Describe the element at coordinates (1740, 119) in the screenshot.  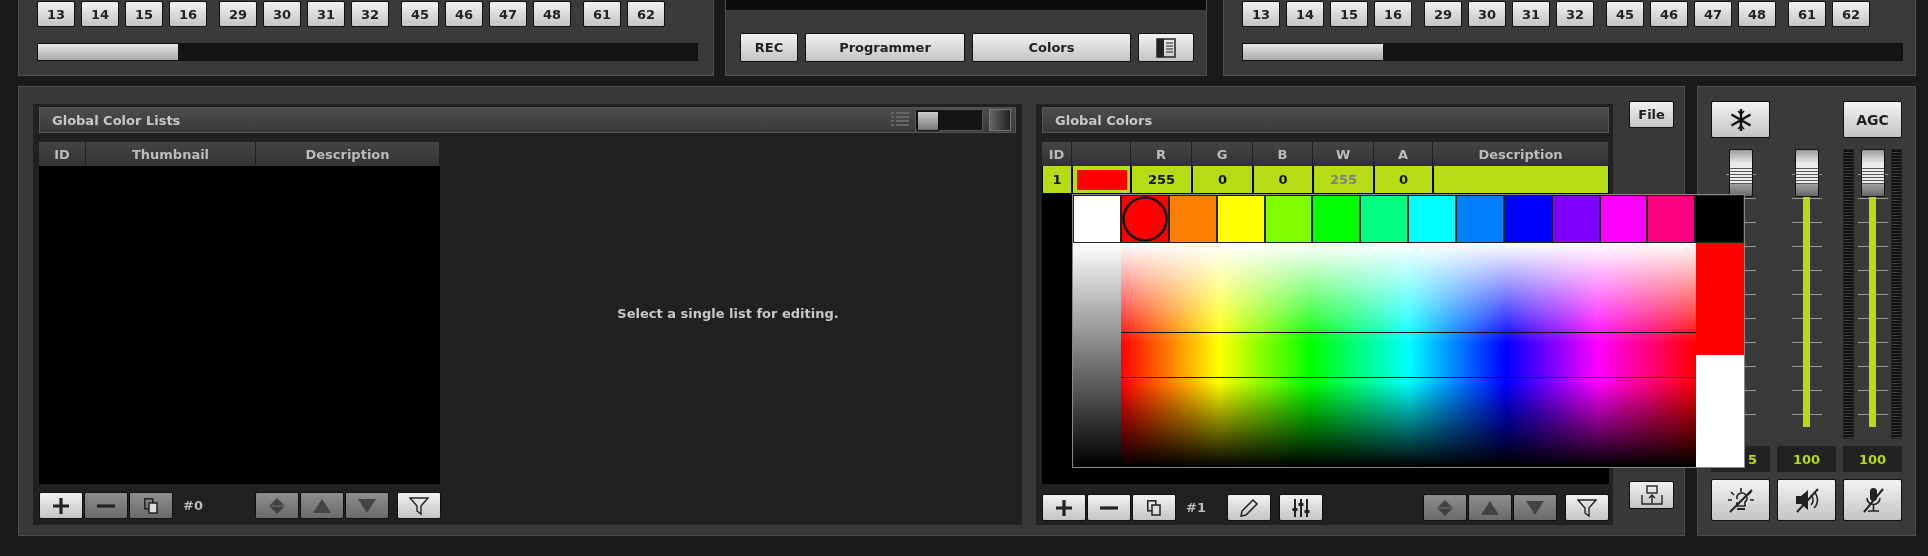
I see `freeze-button` at that location.